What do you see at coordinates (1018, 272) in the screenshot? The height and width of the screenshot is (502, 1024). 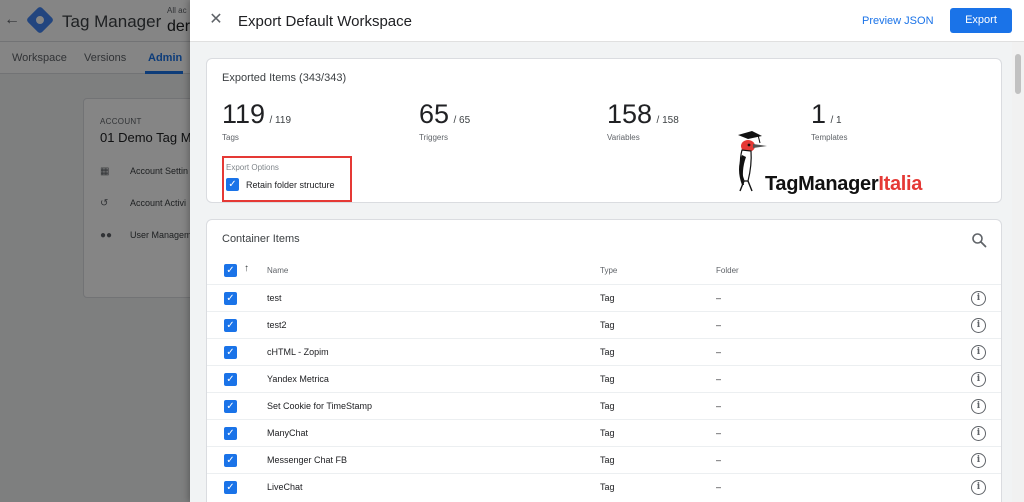 I see `panel-scrollbar` at bounding box center [1018, 272].